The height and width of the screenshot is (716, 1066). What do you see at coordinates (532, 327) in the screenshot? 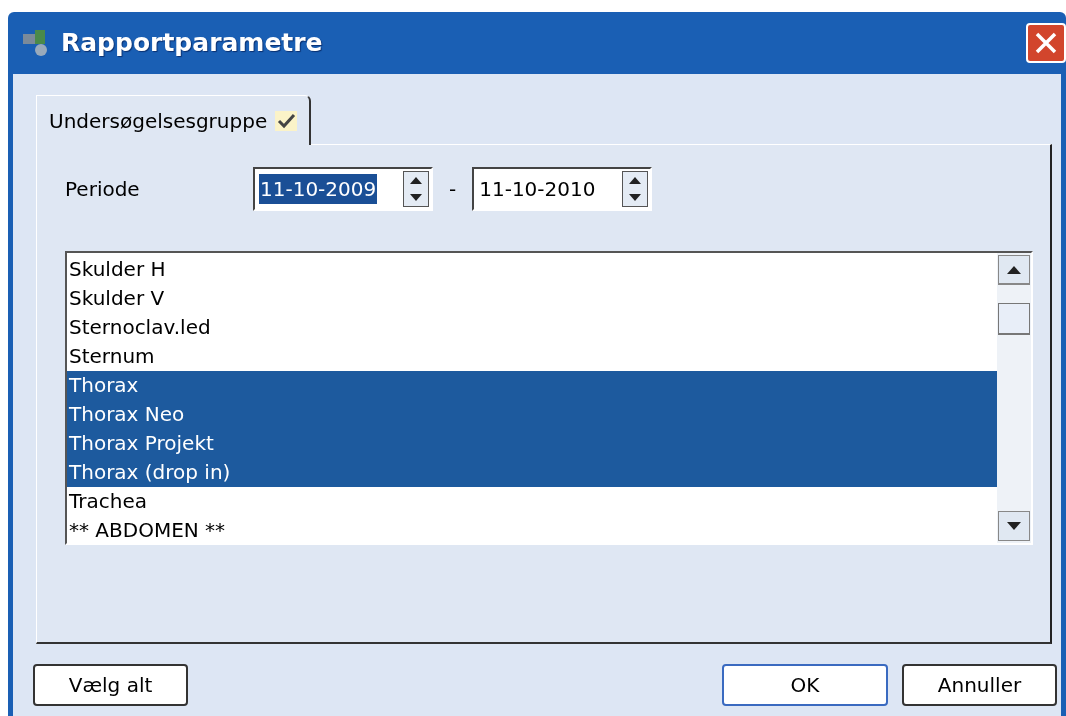
I see `list-item: Sternoclav.led` at bounding box center [532, 327].